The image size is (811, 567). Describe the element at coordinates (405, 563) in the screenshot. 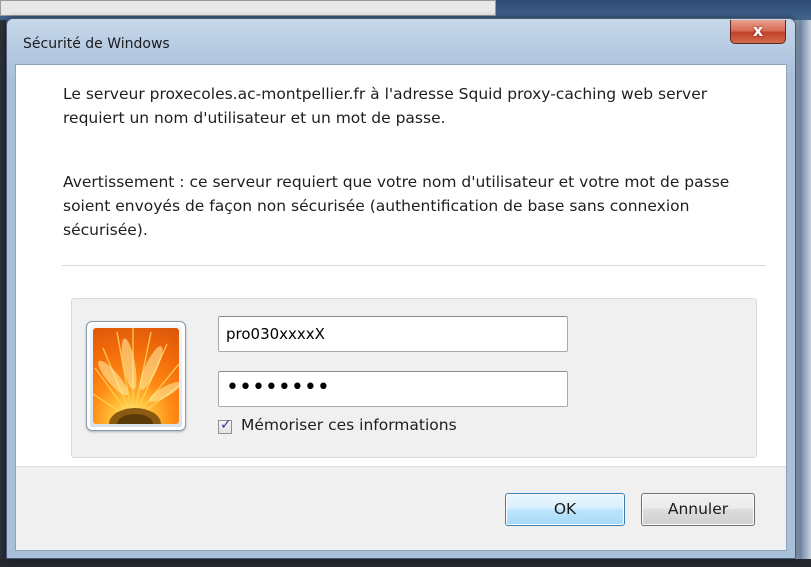

I see `background-bottom-edge` at that location.